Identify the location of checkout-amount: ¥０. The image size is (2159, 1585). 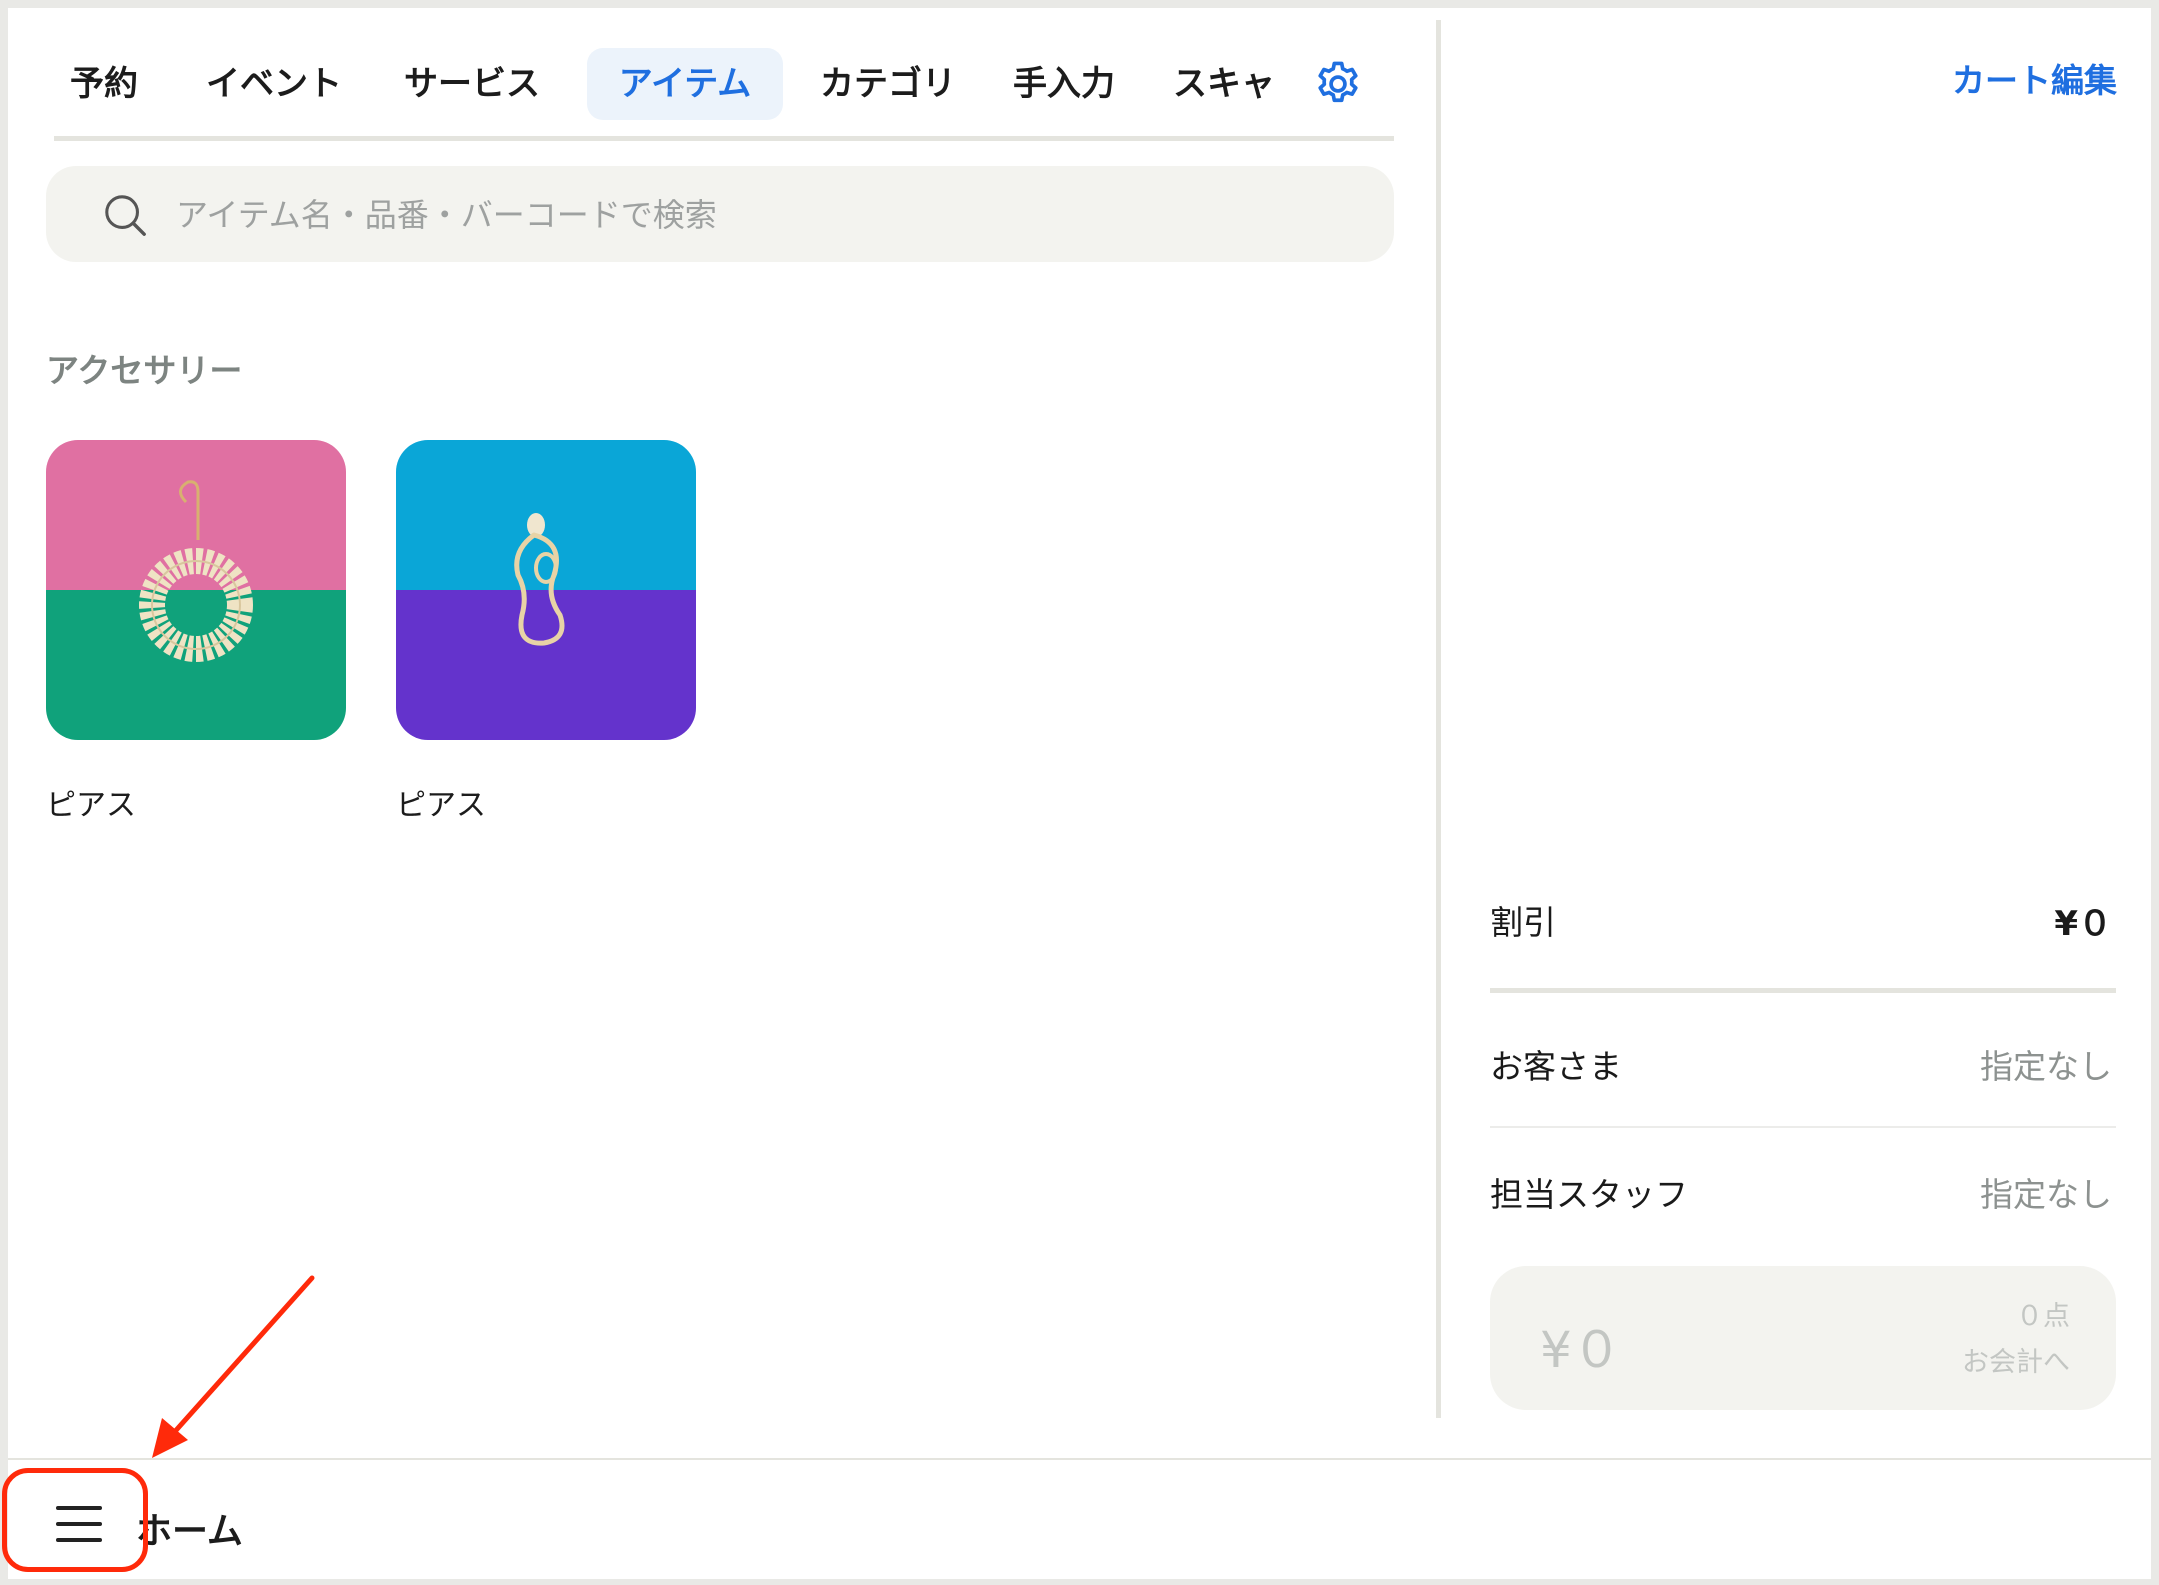
(1581, 1350).